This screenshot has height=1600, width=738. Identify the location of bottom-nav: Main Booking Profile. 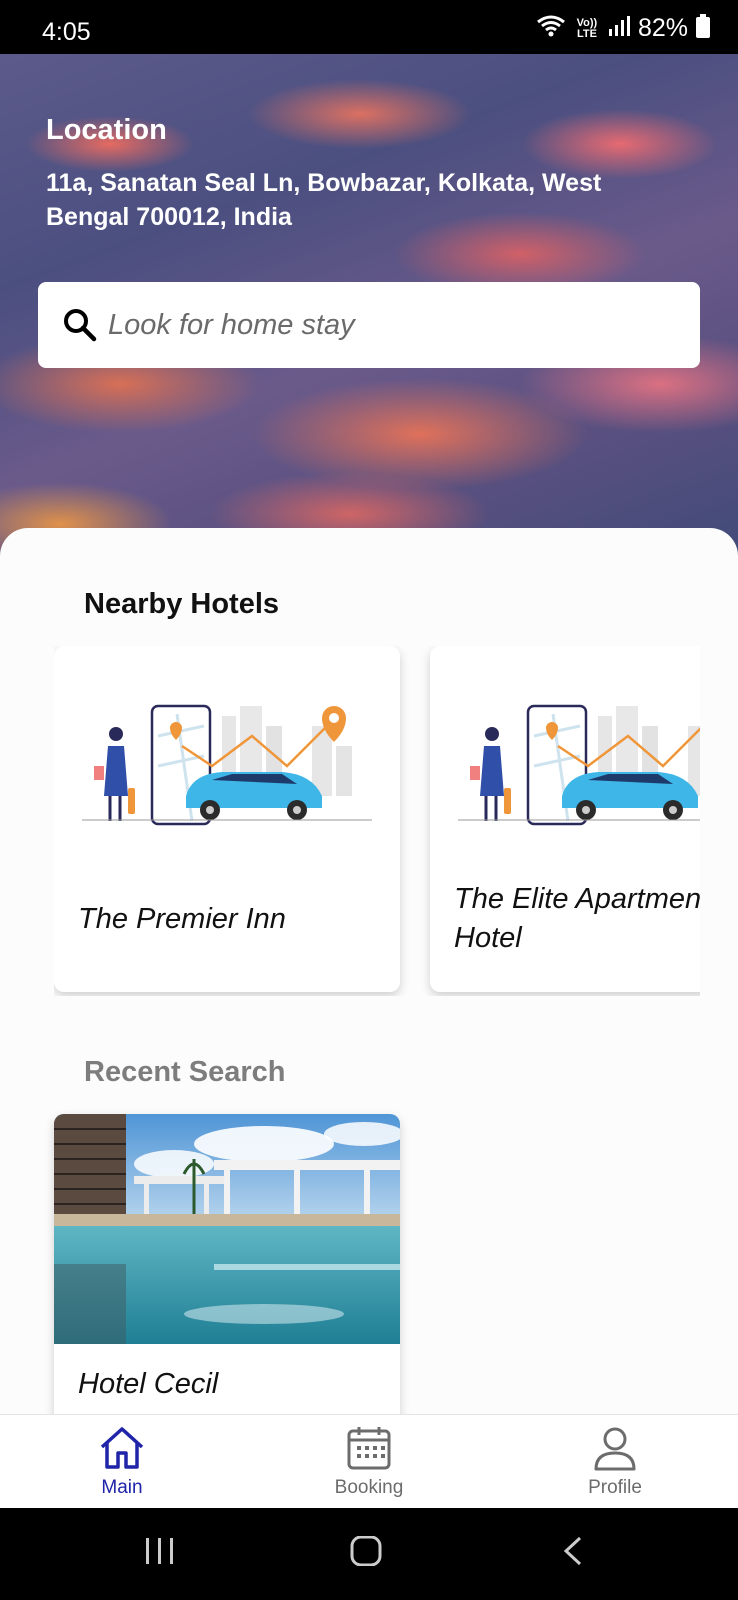
(369, 1461).